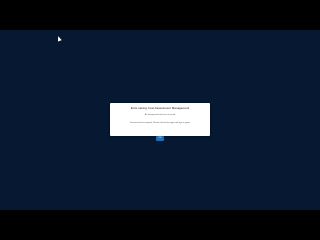  Describe the element at coordinates (160, 138) in the screenshot. I see `ok-button: OK` at that location.